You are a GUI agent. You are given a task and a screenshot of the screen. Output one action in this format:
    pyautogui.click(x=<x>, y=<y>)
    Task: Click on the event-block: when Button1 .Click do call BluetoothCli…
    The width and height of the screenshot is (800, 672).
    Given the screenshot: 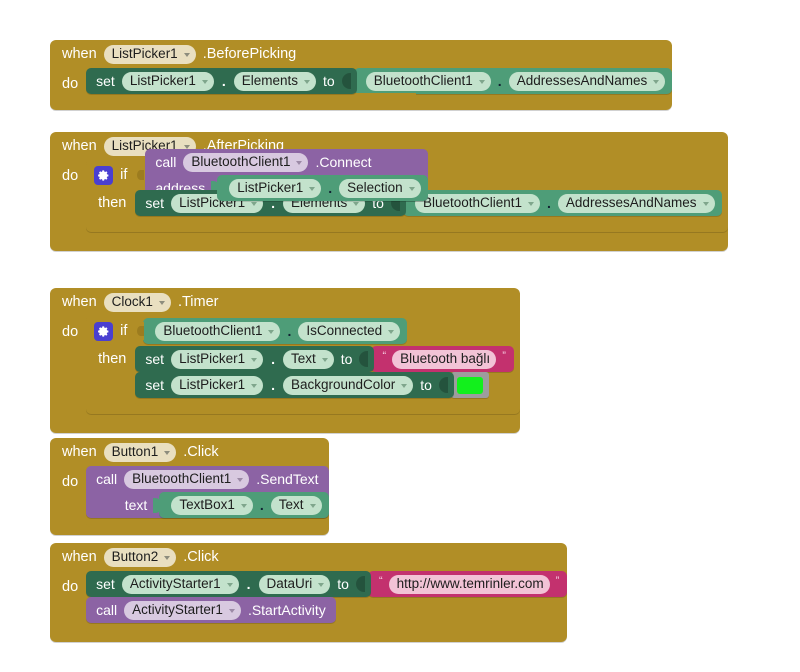 What is the action you would take?
    pyautogui.click(x=189, y=486)
    